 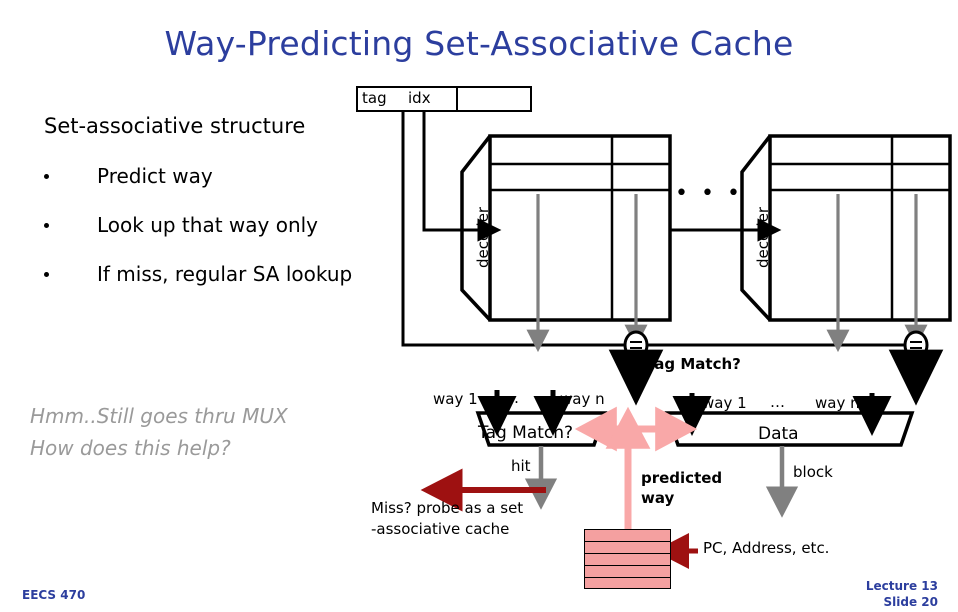 I want to click on predicted-way-label-line-1: predicted, so click(x=682, y=478).